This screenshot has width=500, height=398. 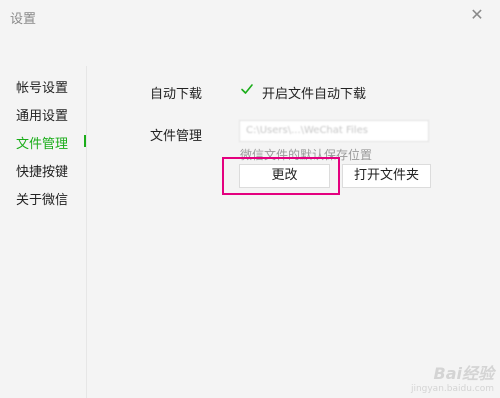 What do you see at coordinates (314, 92) in the screenshot?
I see `auto-download-checkbox-label: 开启文件自动下载` at bounding box center [314, 92].